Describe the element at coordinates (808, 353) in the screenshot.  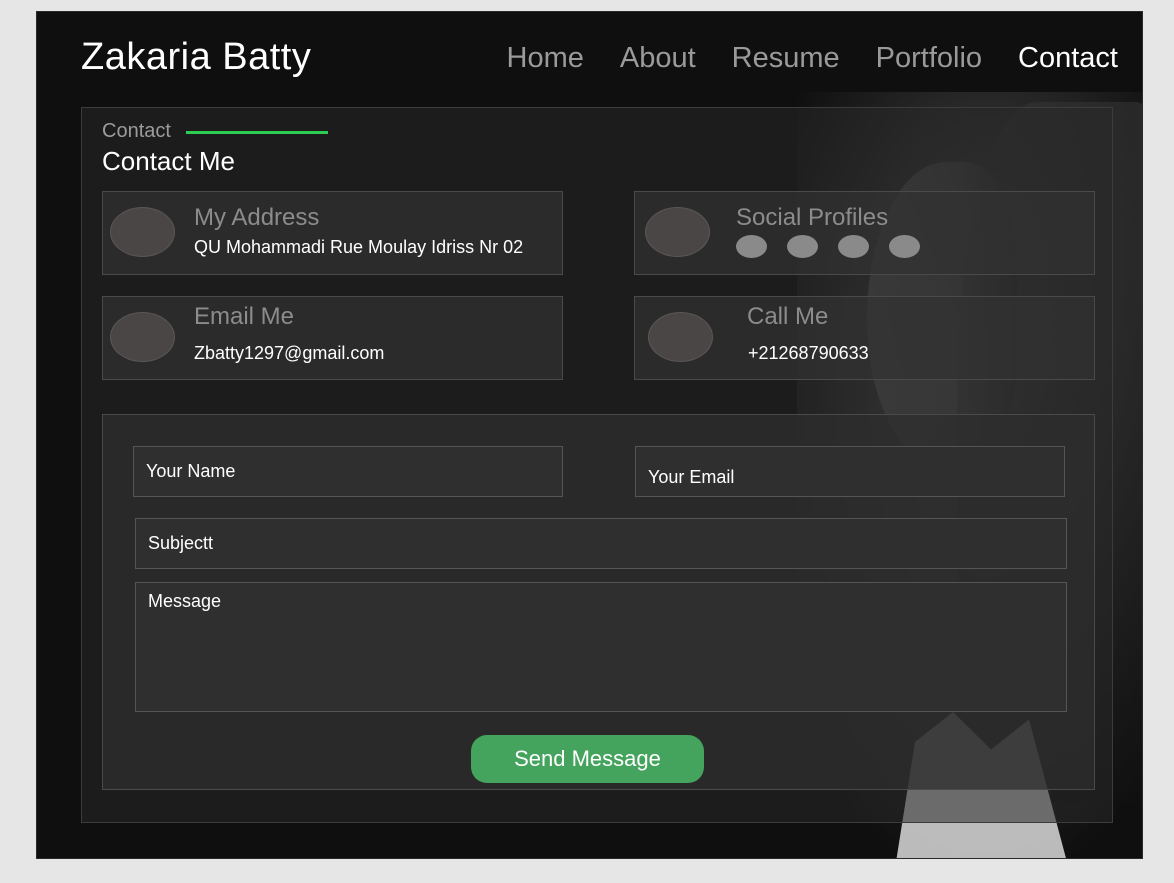
I see `phone-value: +21268790633` at that location.